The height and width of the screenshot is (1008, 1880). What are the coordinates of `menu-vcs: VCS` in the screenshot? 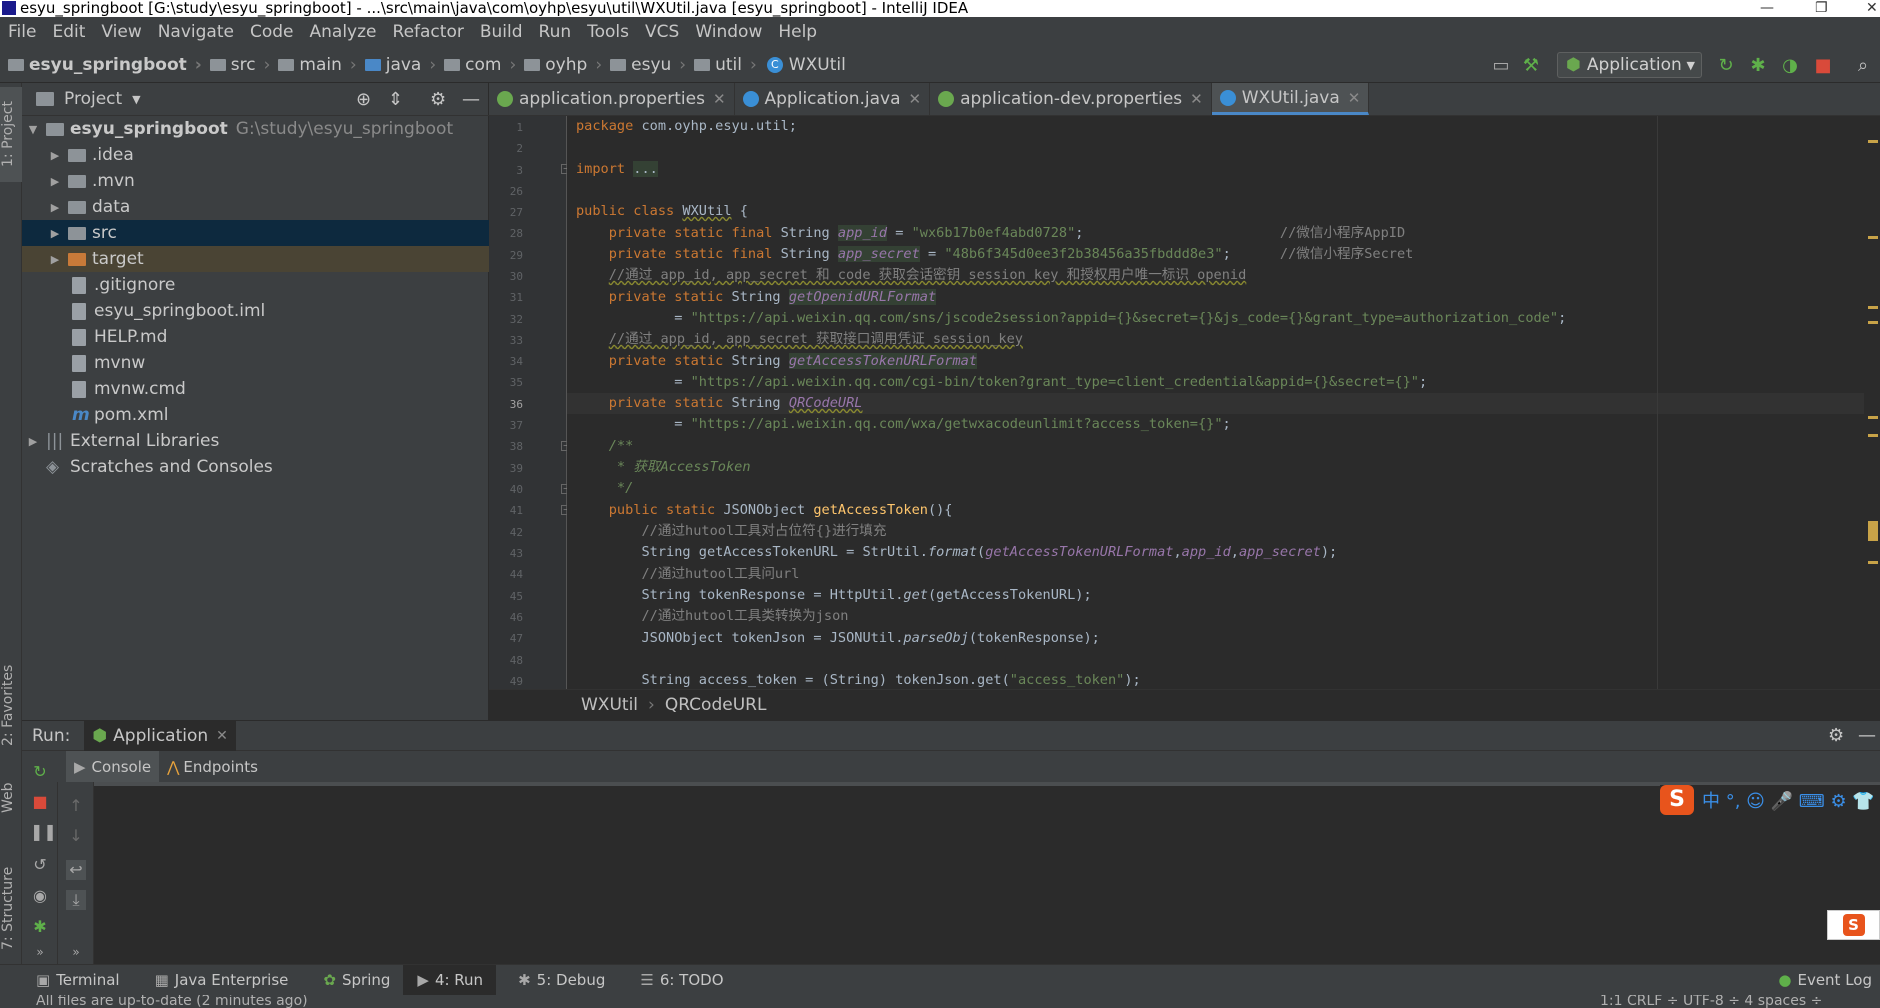 It's located at (662, 32).